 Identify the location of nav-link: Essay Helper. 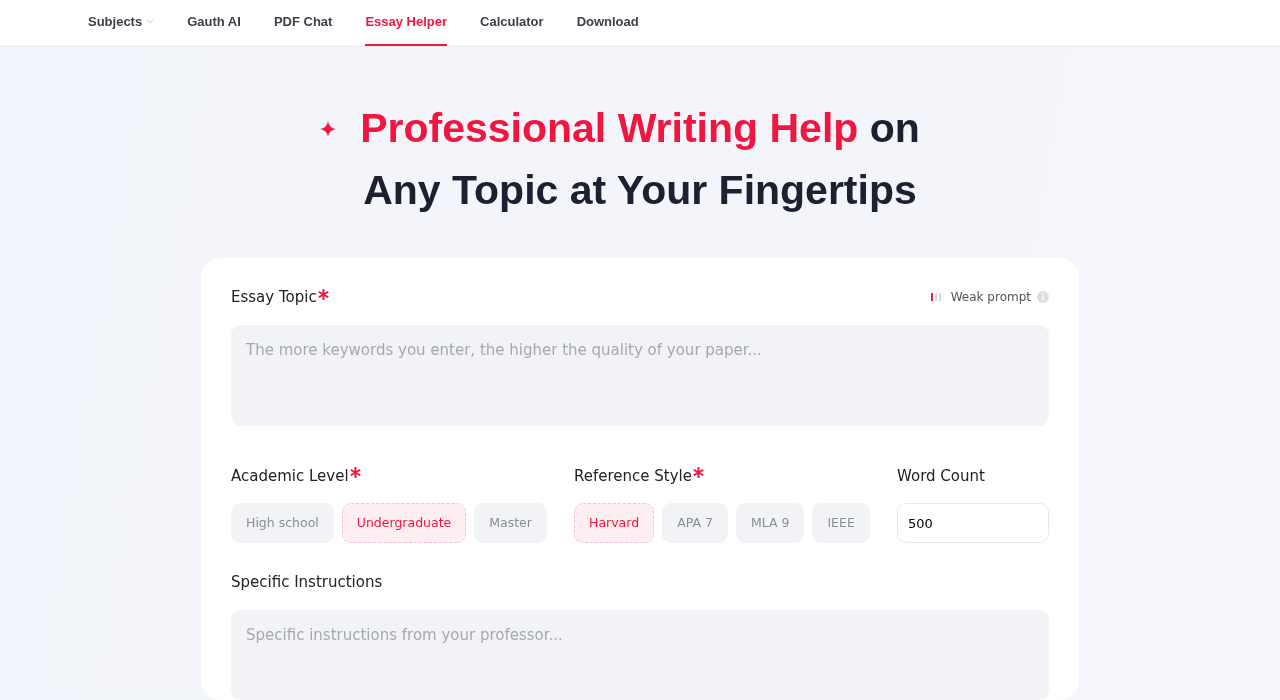
(406, 23).